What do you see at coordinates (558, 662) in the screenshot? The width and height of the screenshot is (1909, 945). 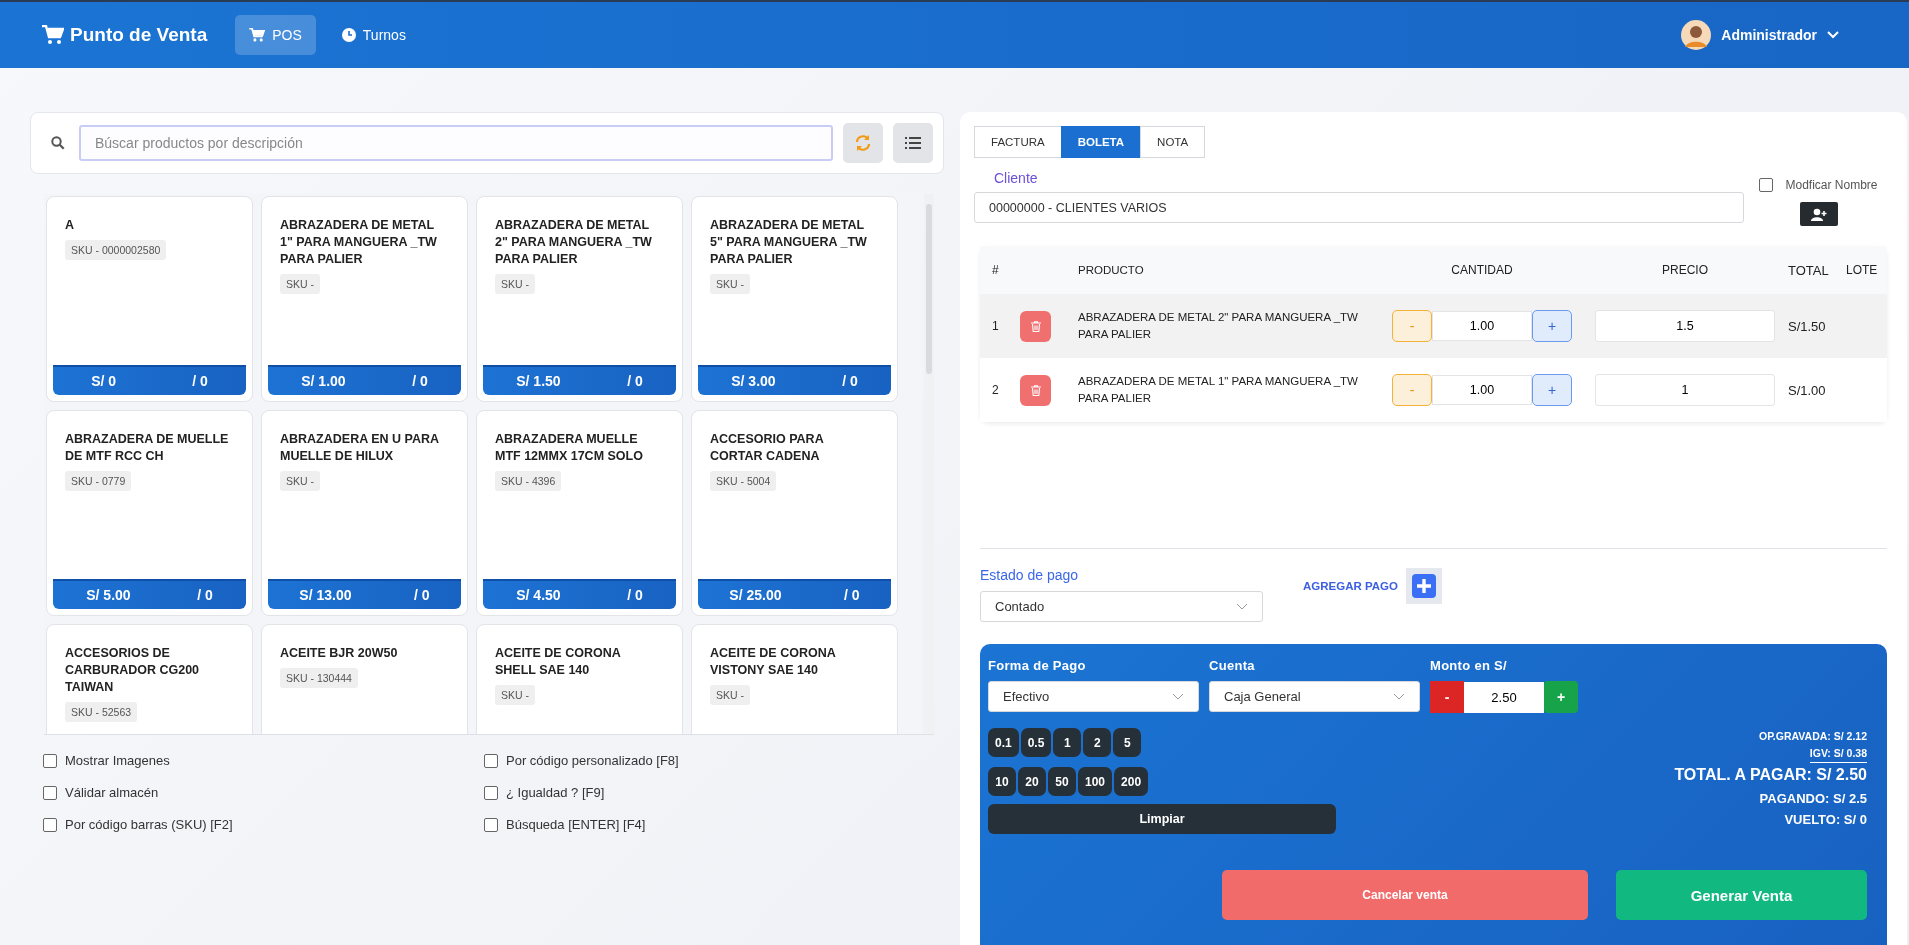 I see `product-name: ACEITE DE CORONA SHELL SAE 140` at bounding box center [558, 662].